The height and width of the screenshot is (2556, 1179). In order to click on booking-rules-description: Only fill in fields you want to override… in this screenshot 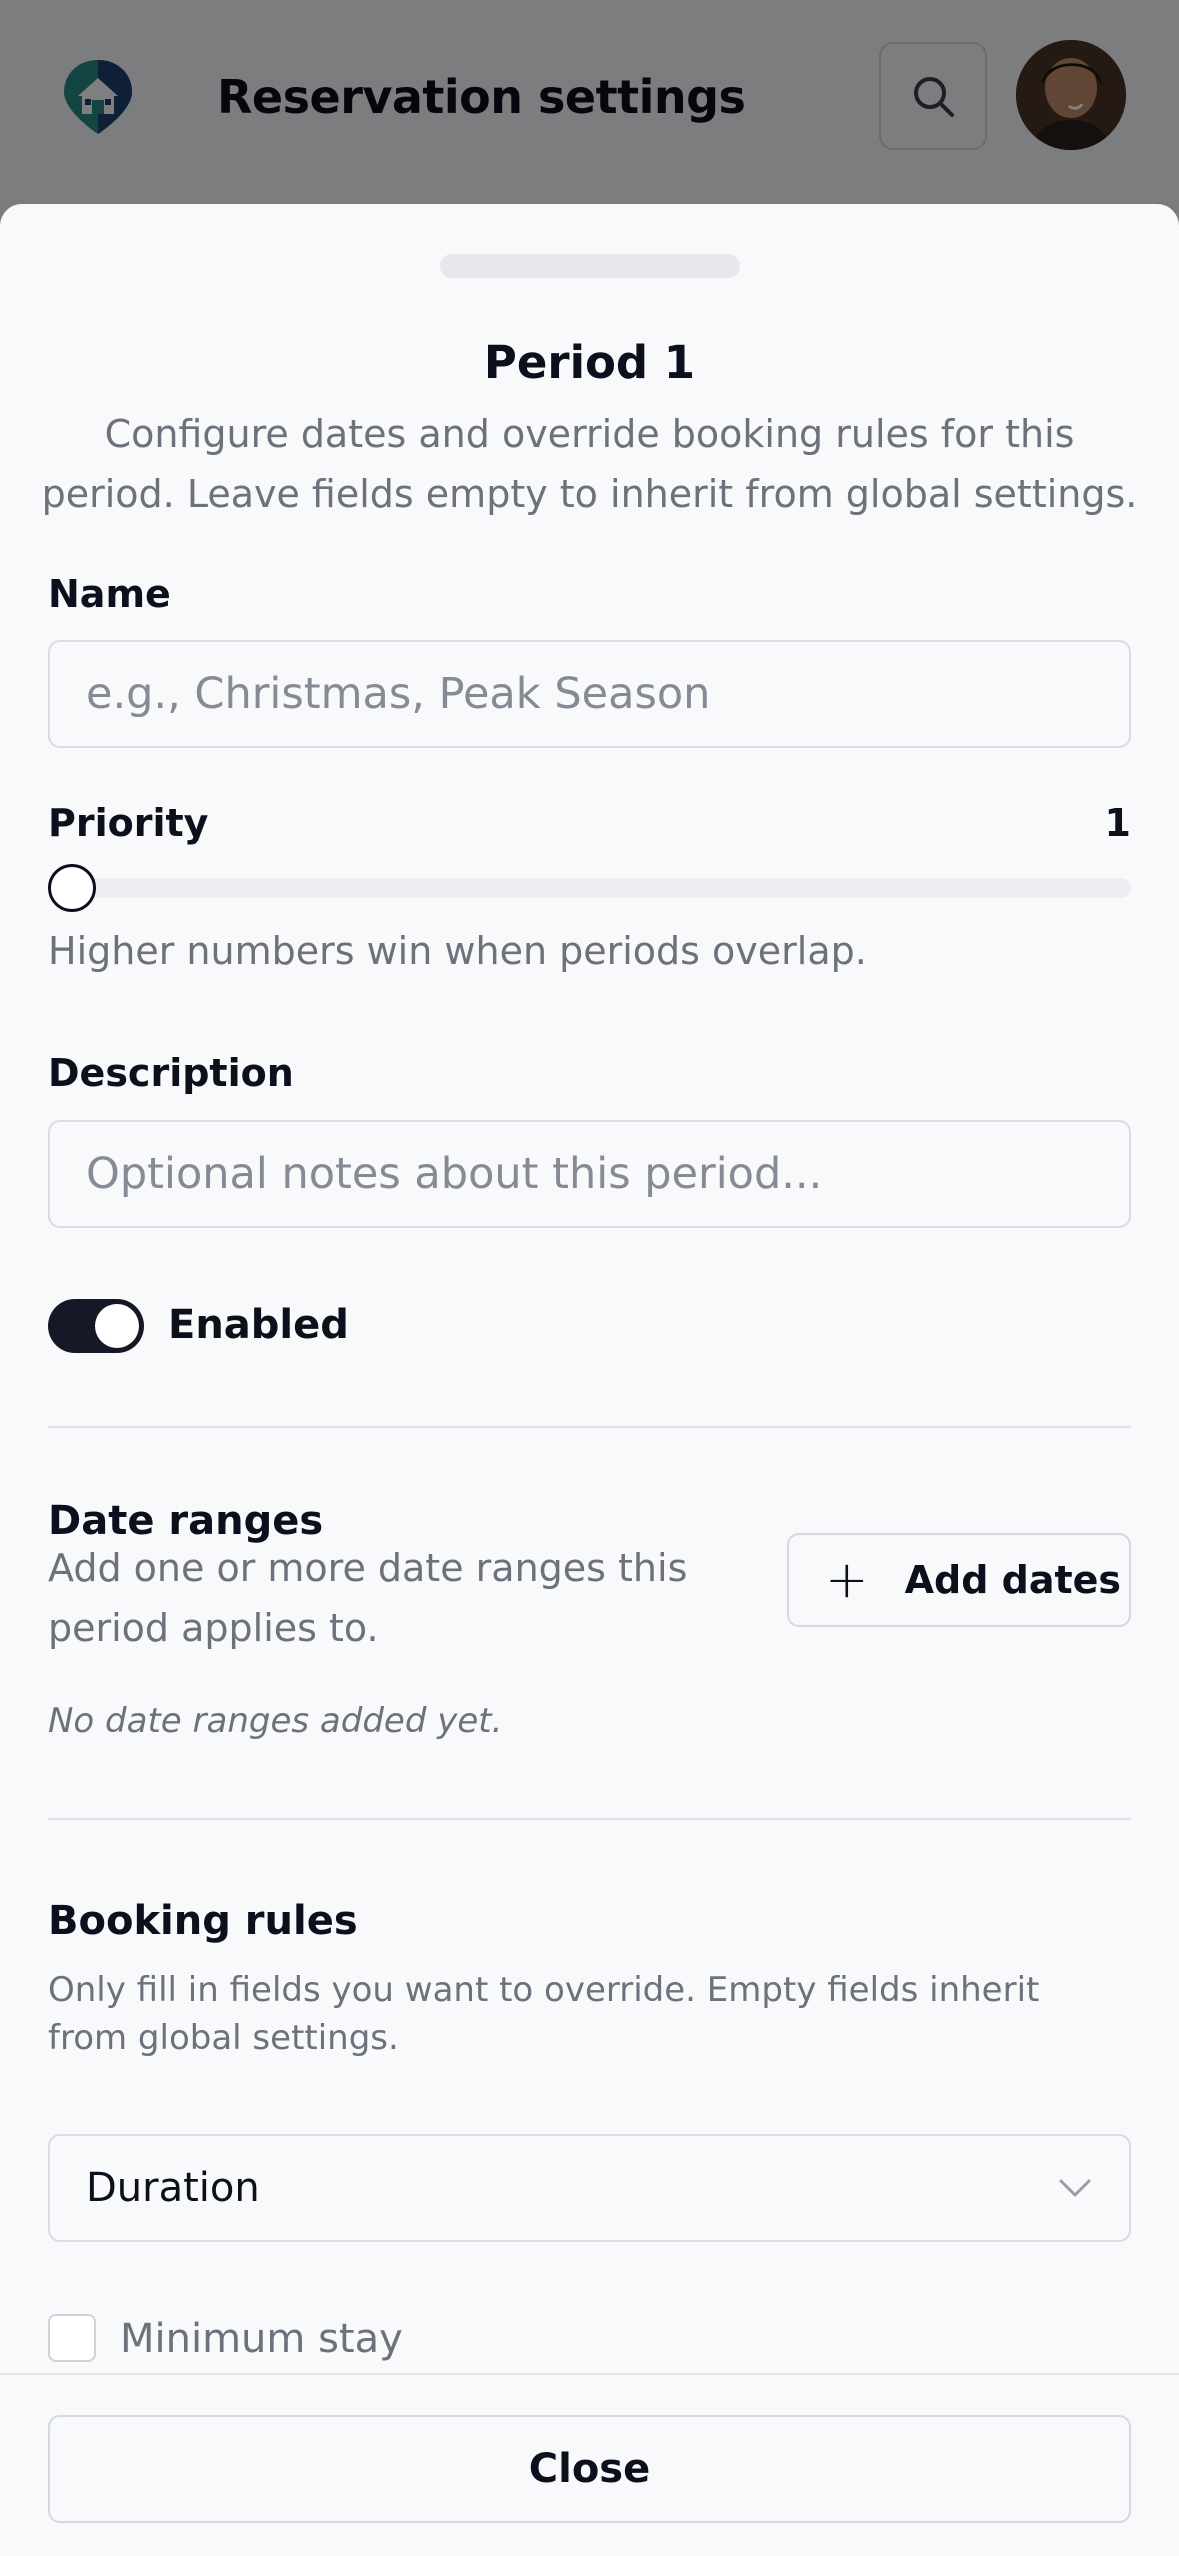, I will do `click(544, 2014)`.